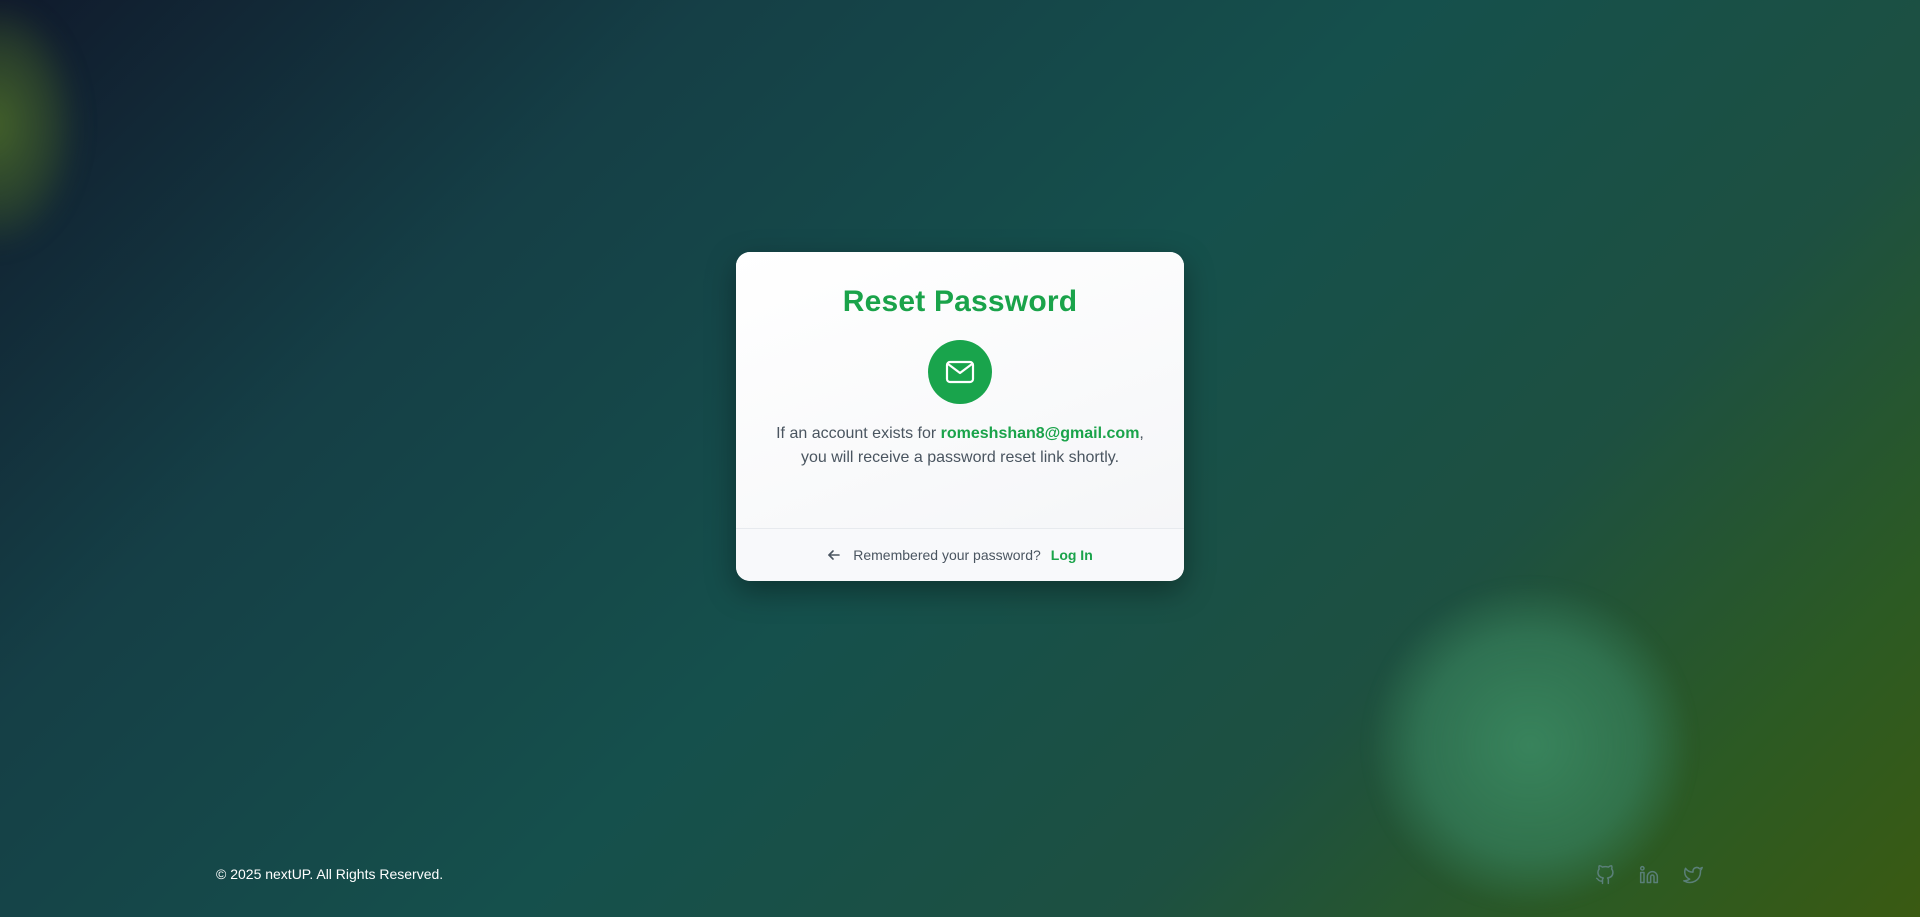 This screenshot has height=917, width=1920. What do you see at coordinates (330, 874) in the screenshot?
I see `copyright-text: © 2025 nextUP. All Rights Reserved.` at bounding box center [330, 874].